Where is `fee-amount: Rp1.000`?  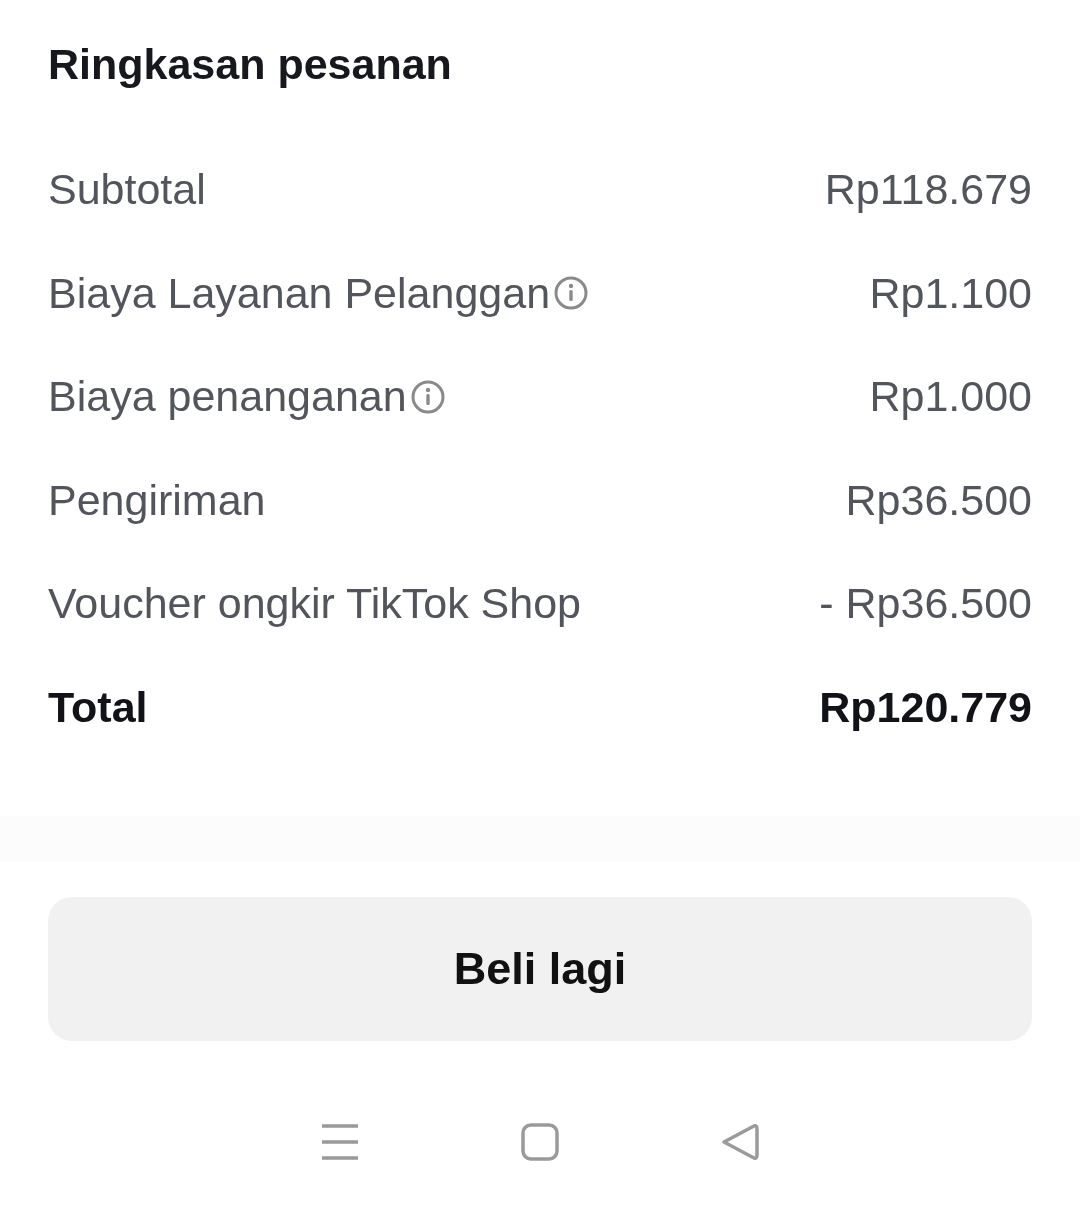
fee-amount: Rp1.000 is located at coordinates (950, 397).